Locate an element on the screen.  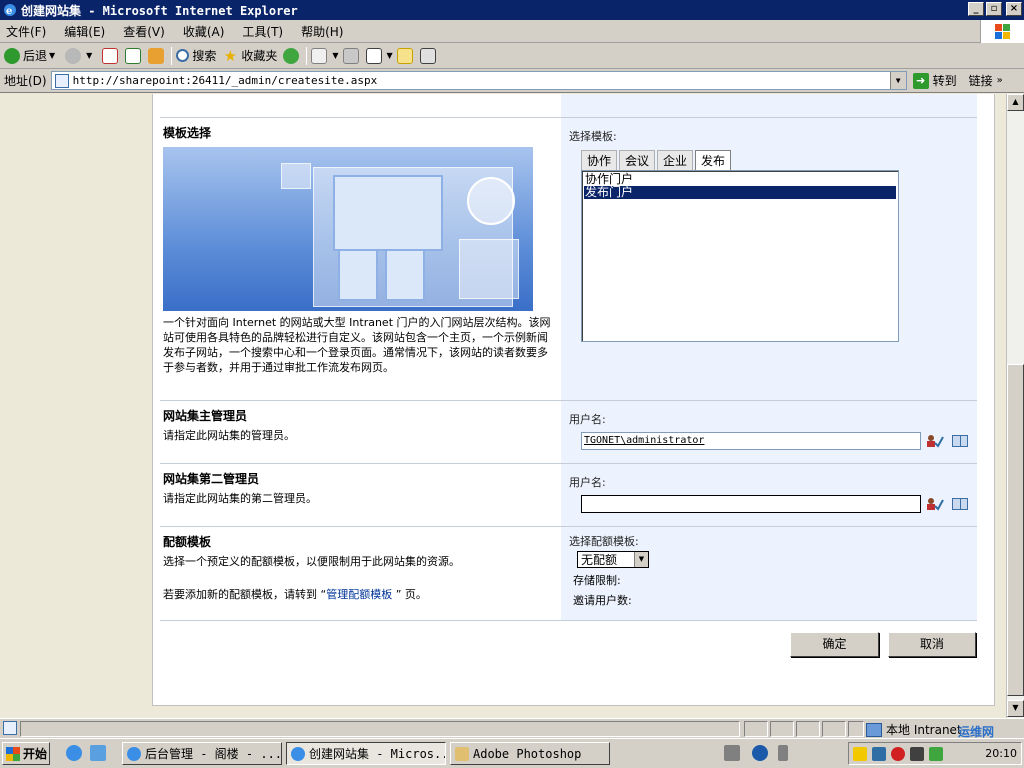
go-label: 转到 is located at coordinates (944, 81).